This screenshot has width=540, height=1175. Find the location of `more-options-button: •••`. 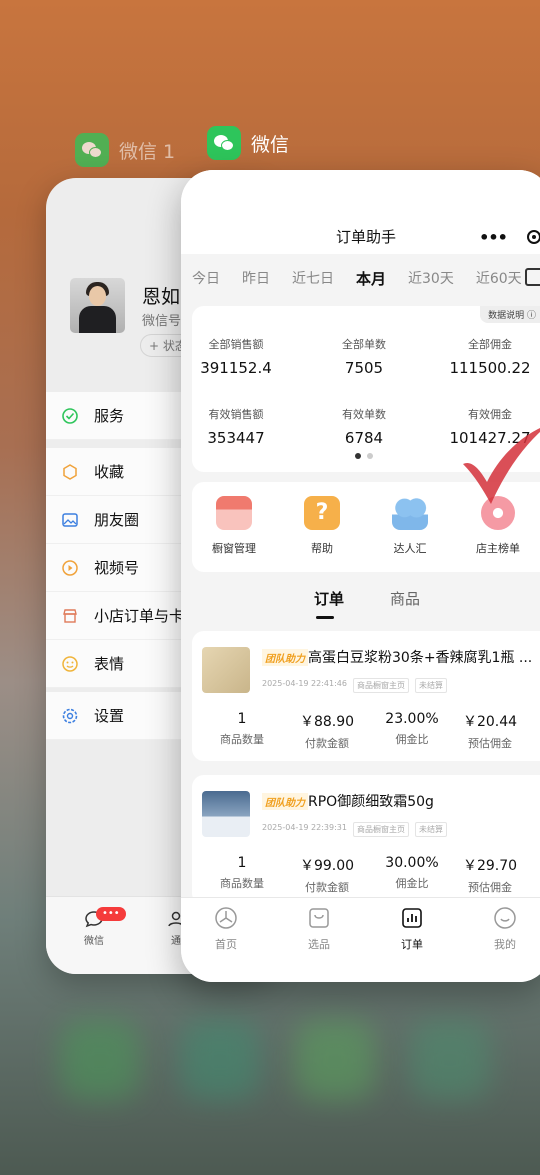

more-options-button: ••• is located at coordinates (493, 237).